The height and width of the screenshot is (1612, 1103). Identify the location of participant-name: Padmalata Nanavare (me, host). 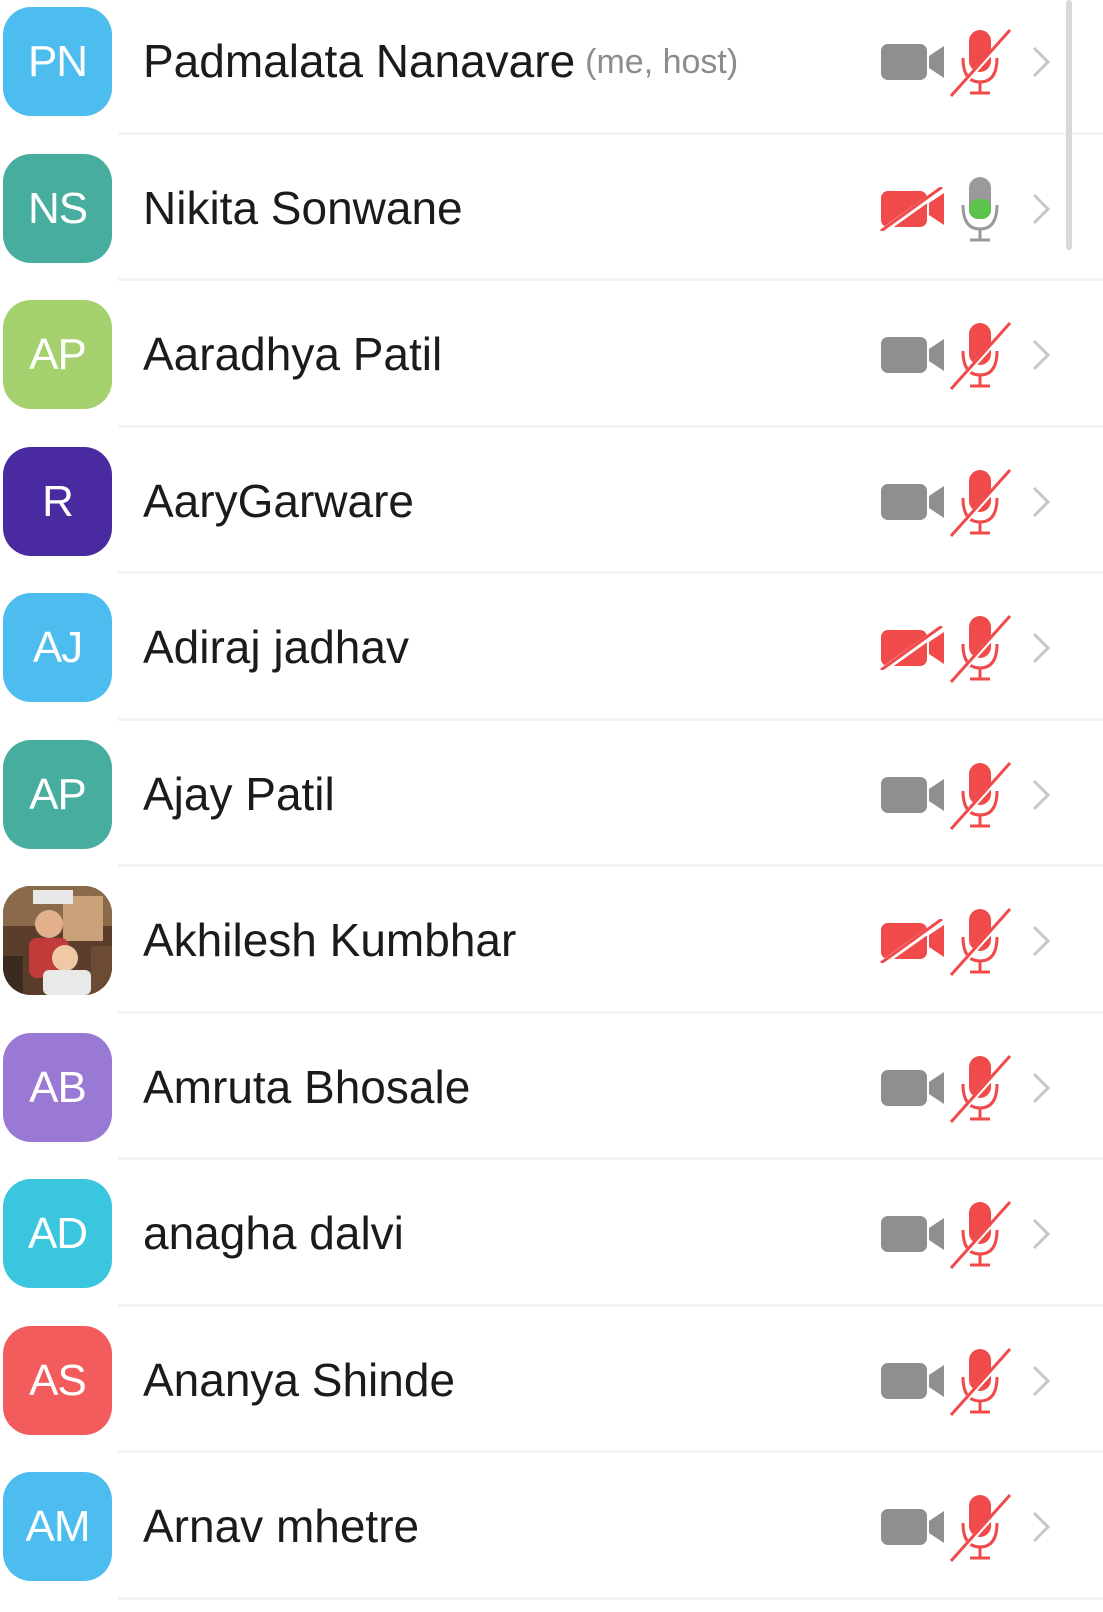
(440, 63).